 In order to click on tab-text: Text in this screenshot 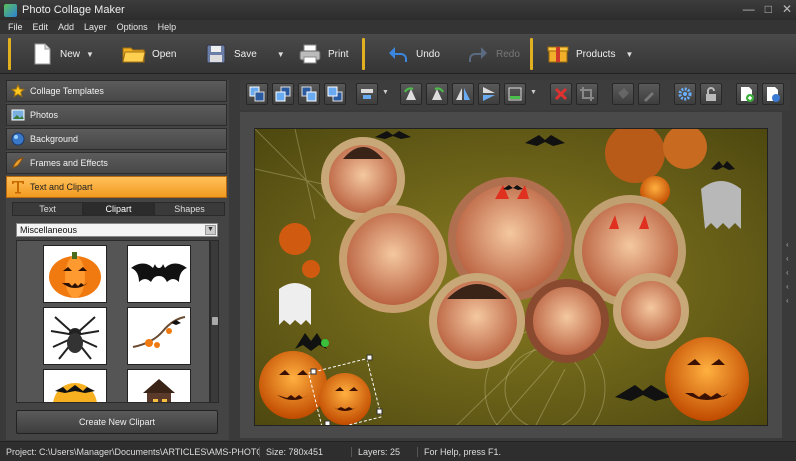, I will do `click(47, 209)`.